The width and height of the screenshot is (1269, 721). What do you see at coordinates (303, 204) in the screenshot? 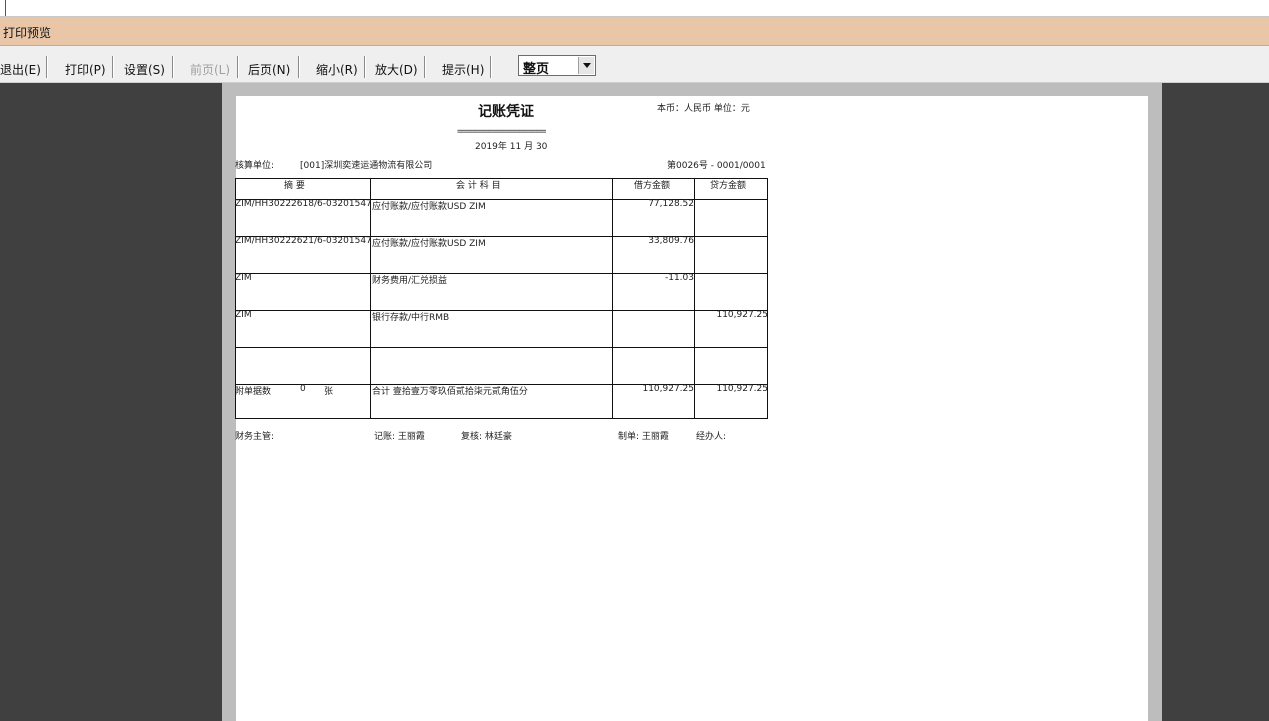
I see `row-summary: ZIM/HH30222618/6-03201547` at bounding box center [303, 204].